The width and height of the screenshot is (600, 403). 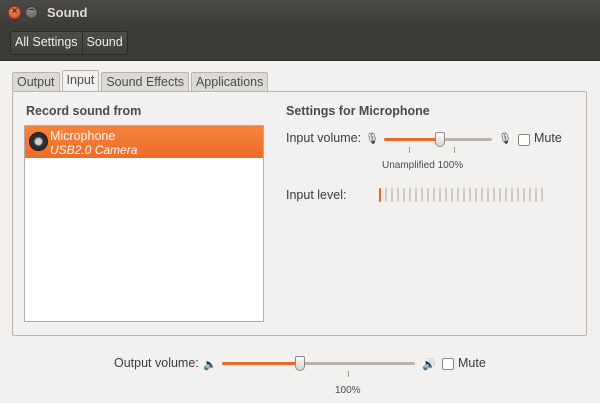 I want to click on input-volume-fill, so click(x=412, y=139).